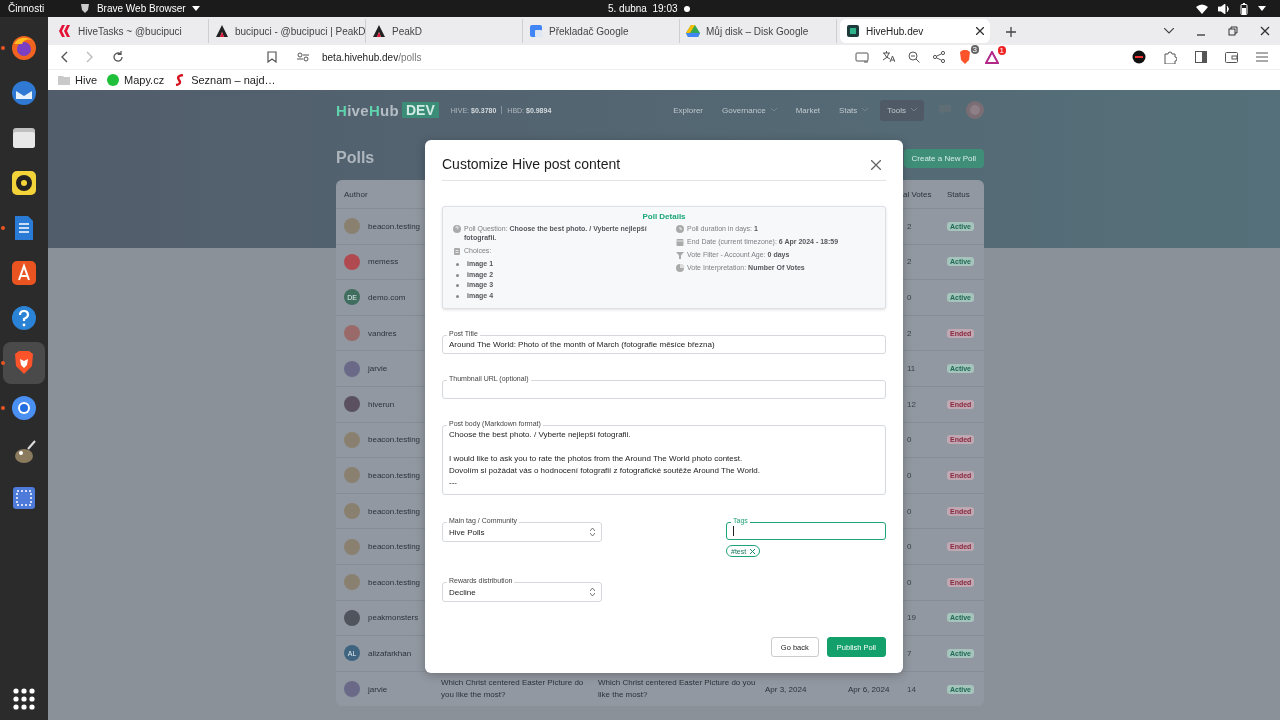 The width and height of the screenshot is (1280, 720). What do you see at coordinates (1011, 32) in the screenshot?
I see `new-tab-icon` at bounding box center [1011, 32].